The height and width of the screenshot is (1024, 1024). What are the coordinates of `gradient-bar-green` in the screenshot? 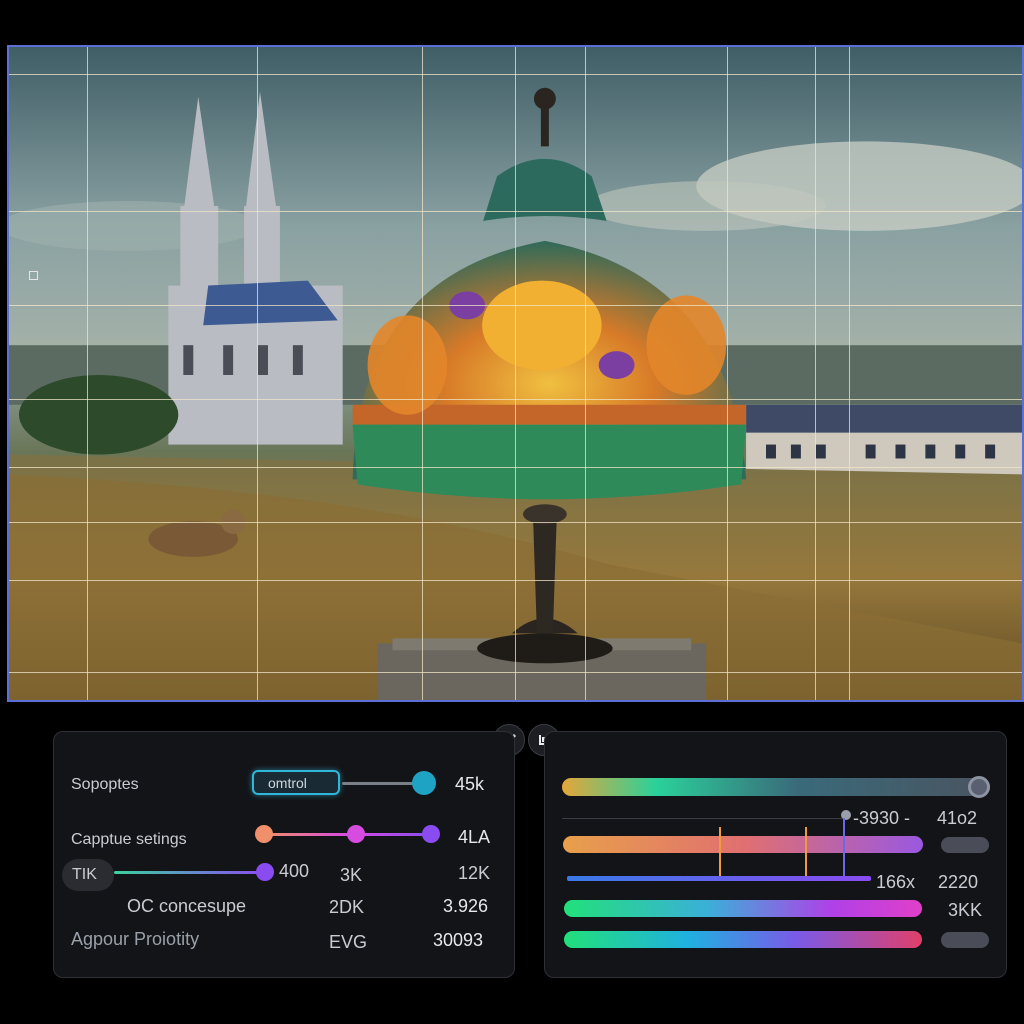 It's located at (743, 908).